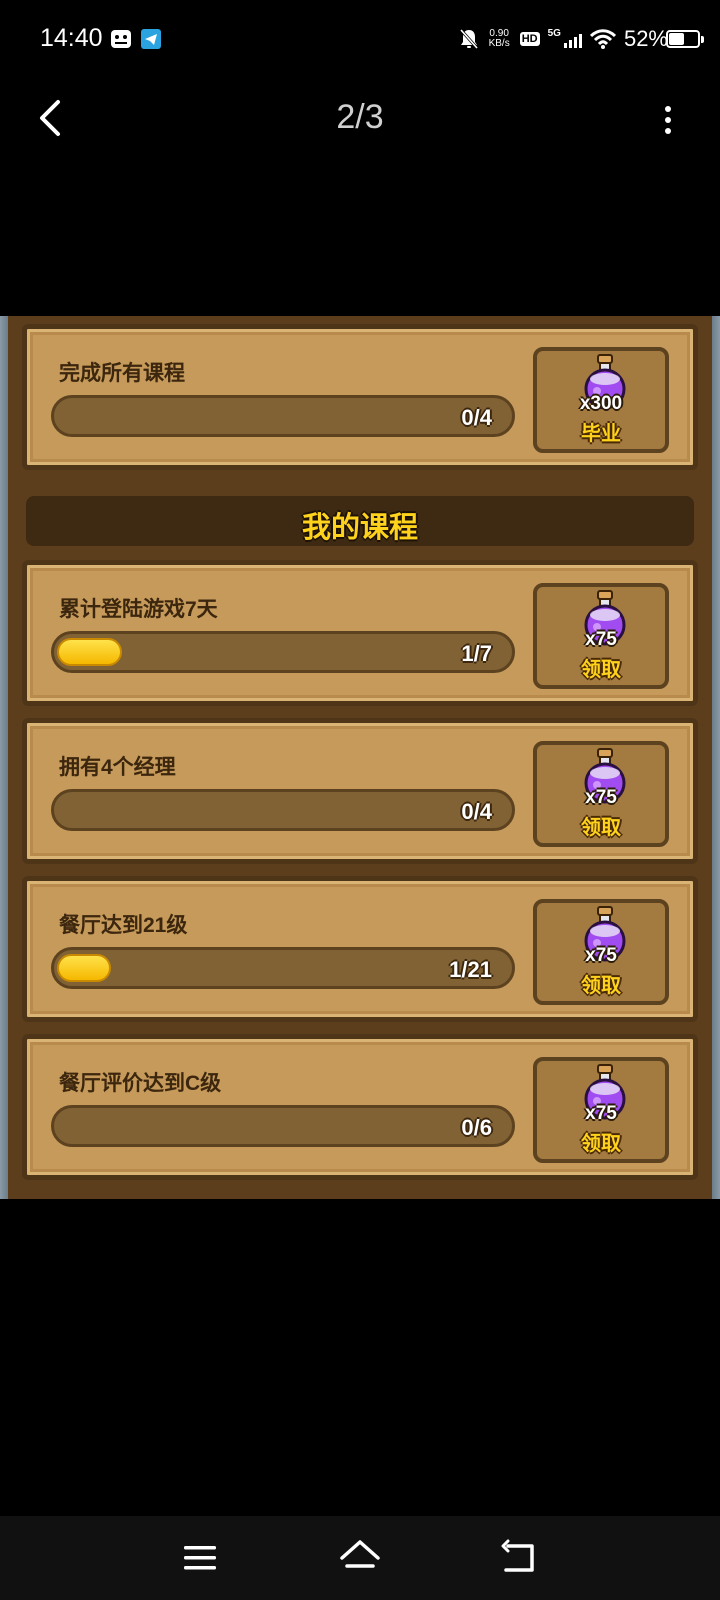 The width and height of the screenshot is (720, 1600). What do you see at coordinates (554, 33) in the screenshot?
I see `network-type: 5G` at bounding box center [554, 33].